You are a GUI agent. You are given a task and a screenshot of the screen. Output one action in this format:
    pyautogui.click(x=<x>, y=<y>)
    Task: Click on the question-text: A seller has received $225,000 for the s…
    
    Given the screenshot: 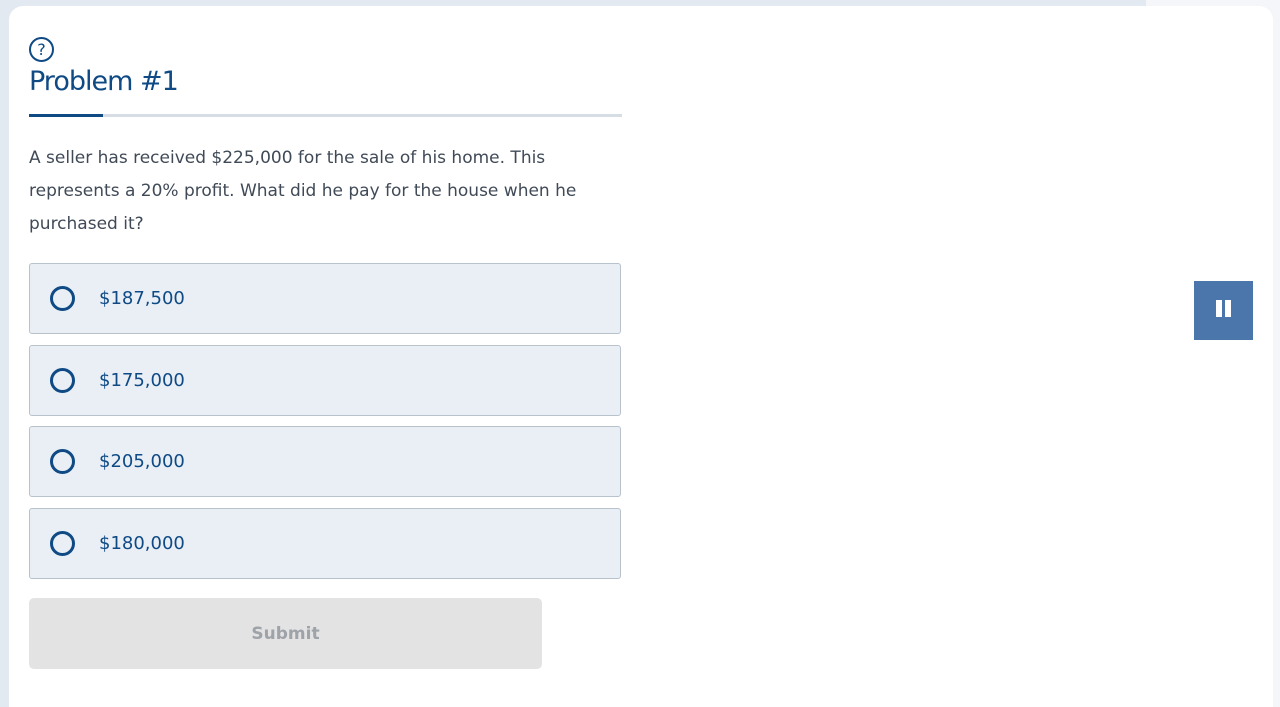 What is the action you would take?
    pyautogui.click(x=303, y=191)
    